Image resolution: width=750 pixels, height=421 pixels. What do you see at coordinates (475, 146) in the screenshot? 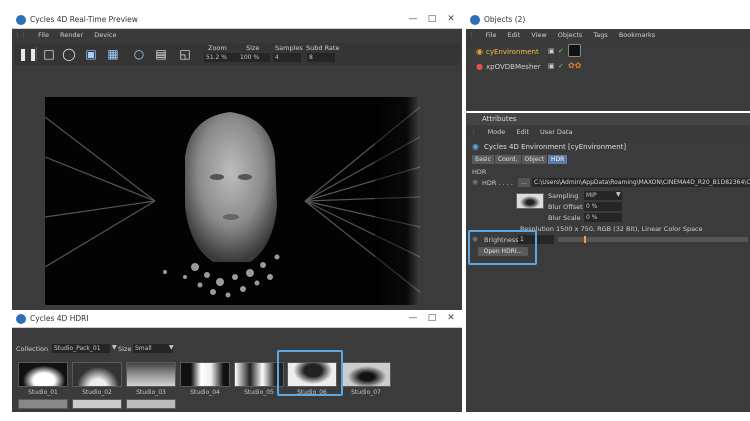
I see `environment-icon: ◉` at bounding box center [475, 146].